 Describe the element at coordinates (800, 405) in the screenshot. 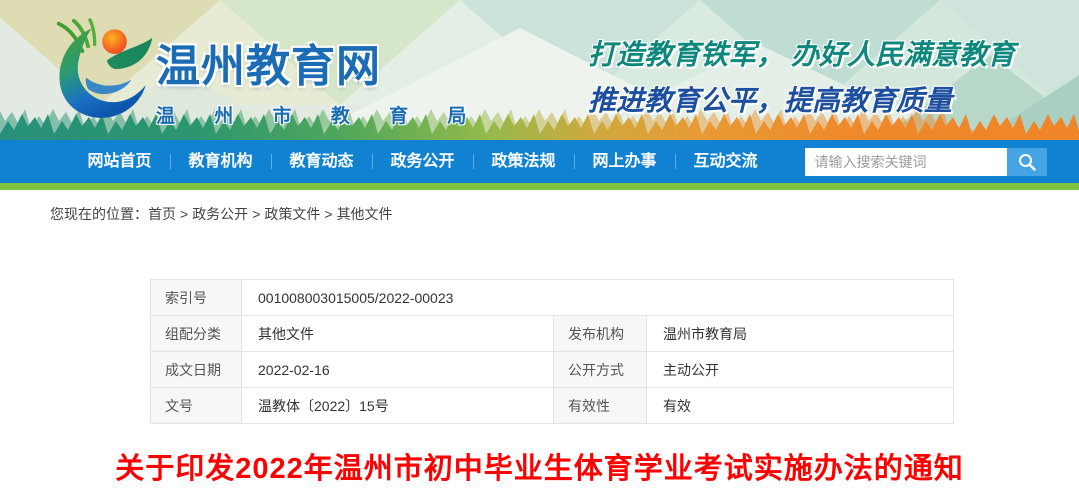

I see `field-value: 有效` at that location.